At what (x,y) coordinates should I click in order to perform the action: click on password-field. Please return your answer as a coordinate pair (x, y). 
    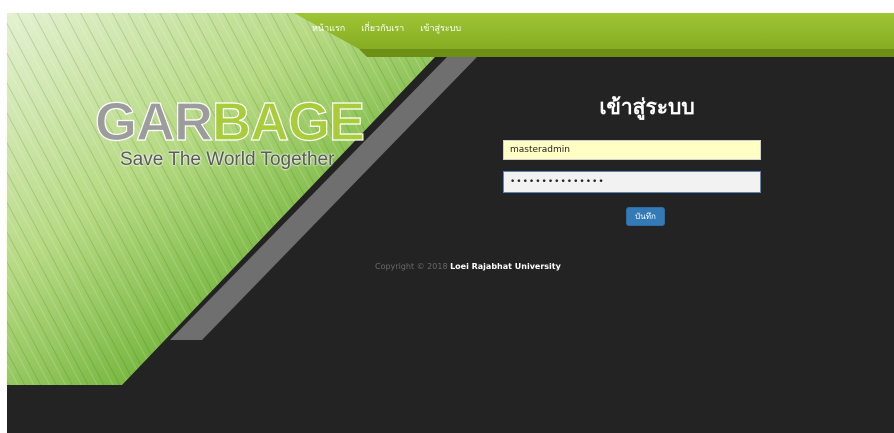
    Looking at the image, I should click on (632, 182).